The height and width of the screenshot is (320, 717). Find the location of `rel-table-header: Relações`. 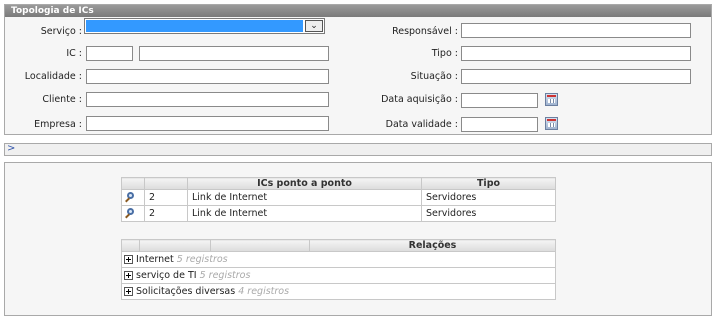

rel-table-header: Relações is located at coordinates (338, 245).